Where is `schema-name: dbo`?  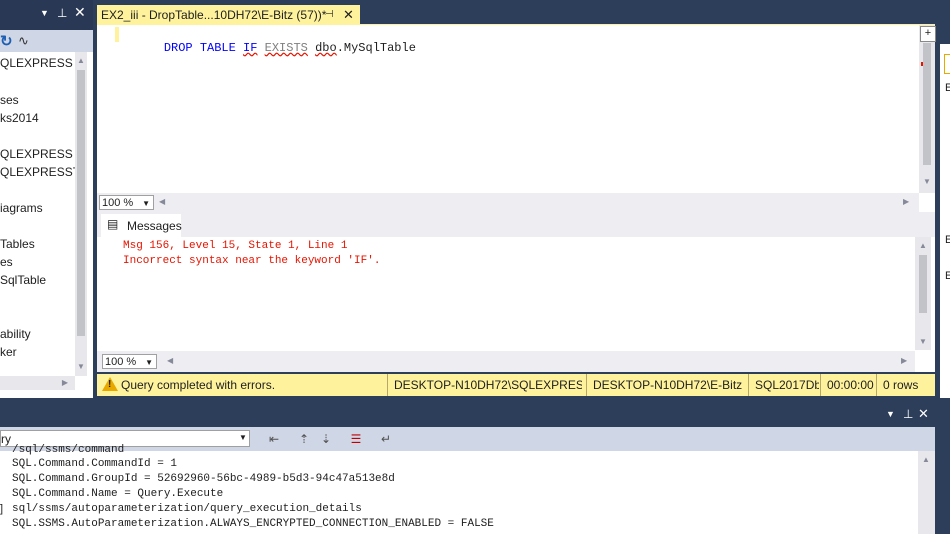 schema-name: dbo is located at coordinates (326, 48).